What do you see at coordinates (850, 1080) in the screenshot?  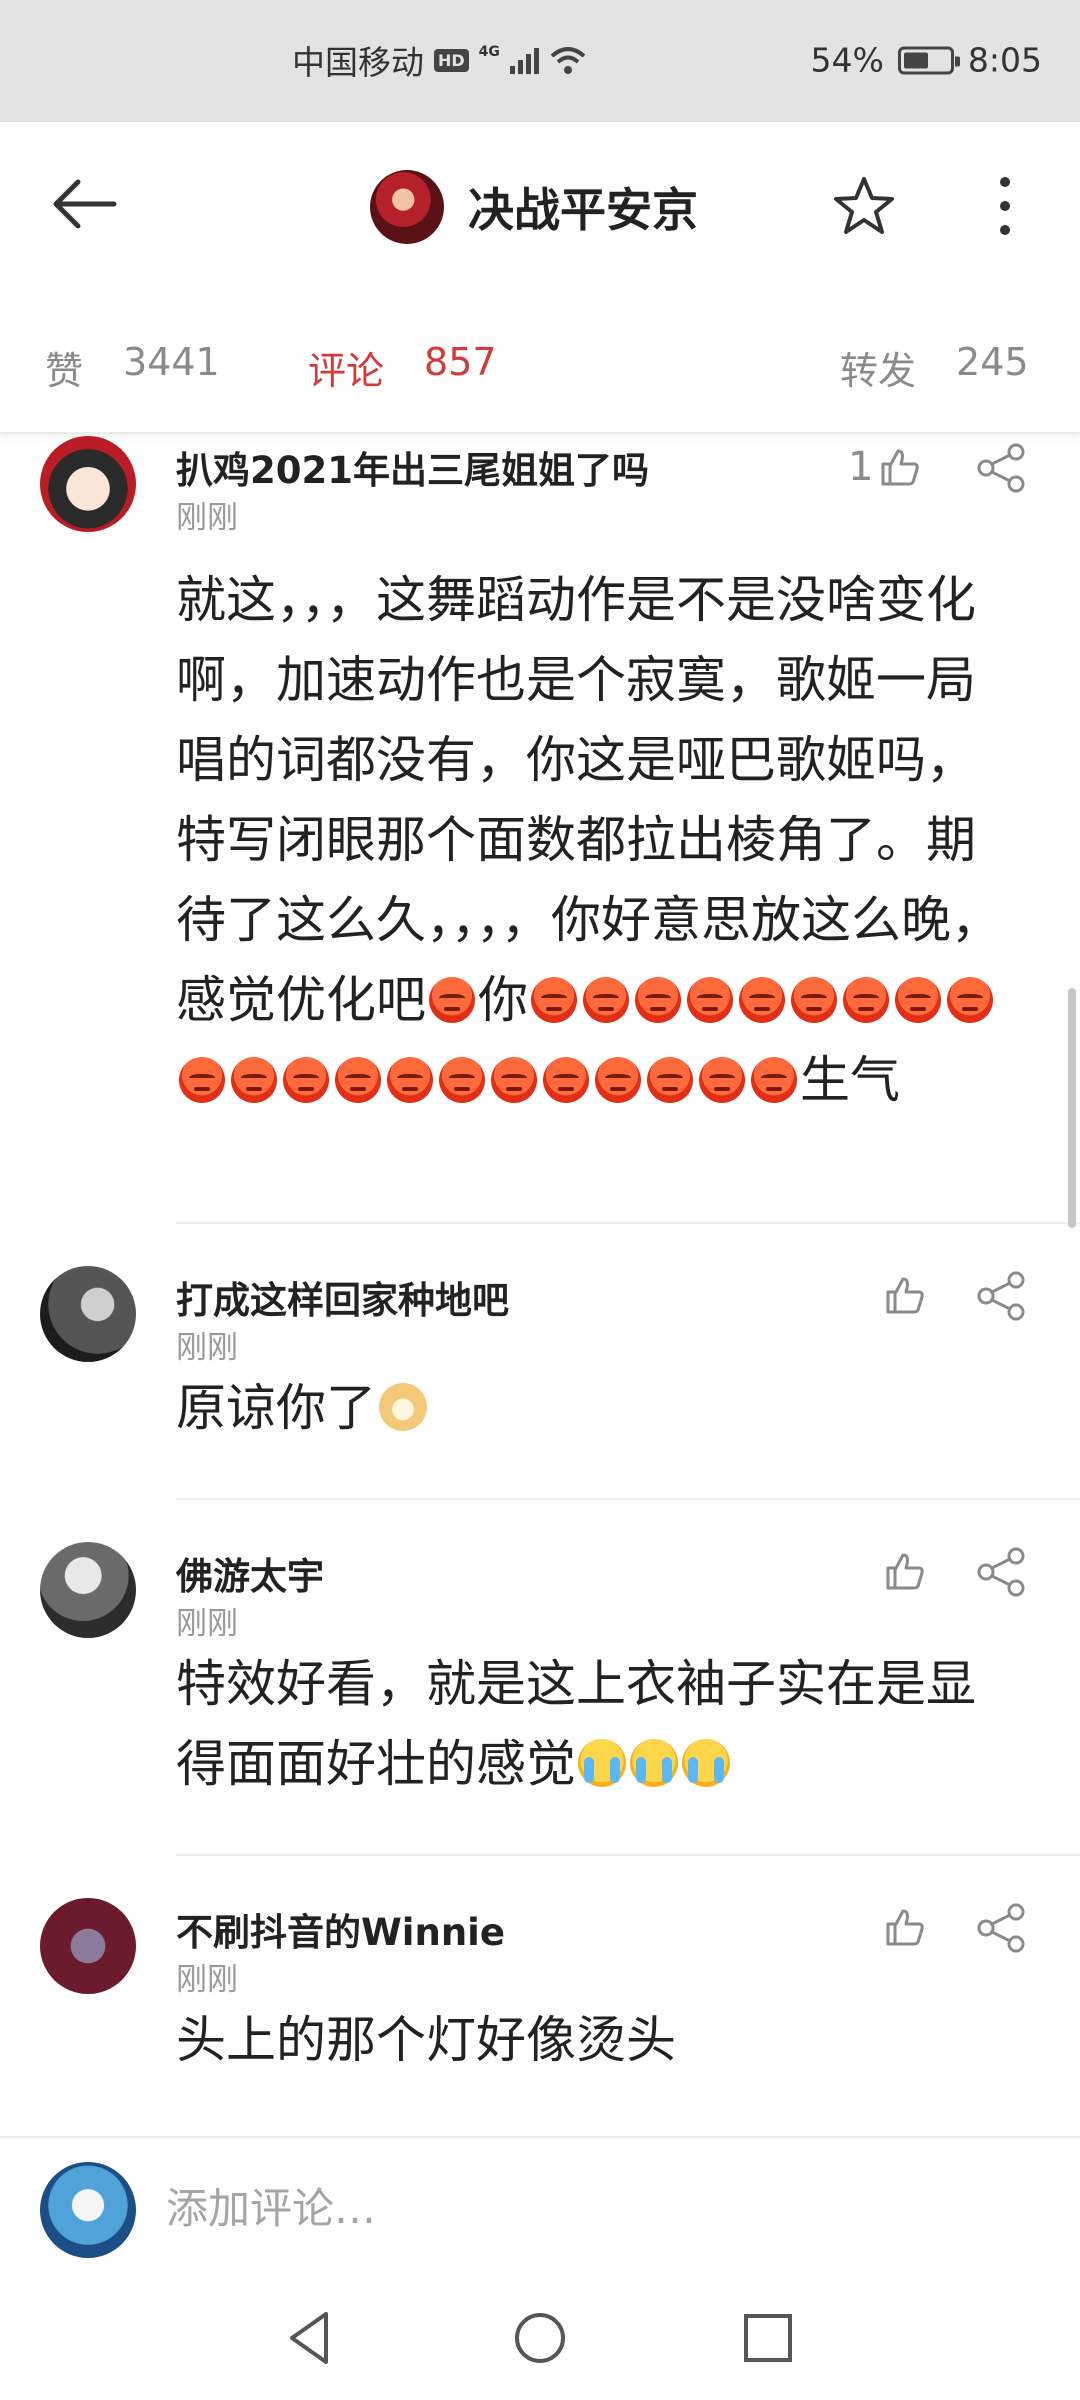 I see `comment-text-end: 生气` at bounding box center [850, 1080].